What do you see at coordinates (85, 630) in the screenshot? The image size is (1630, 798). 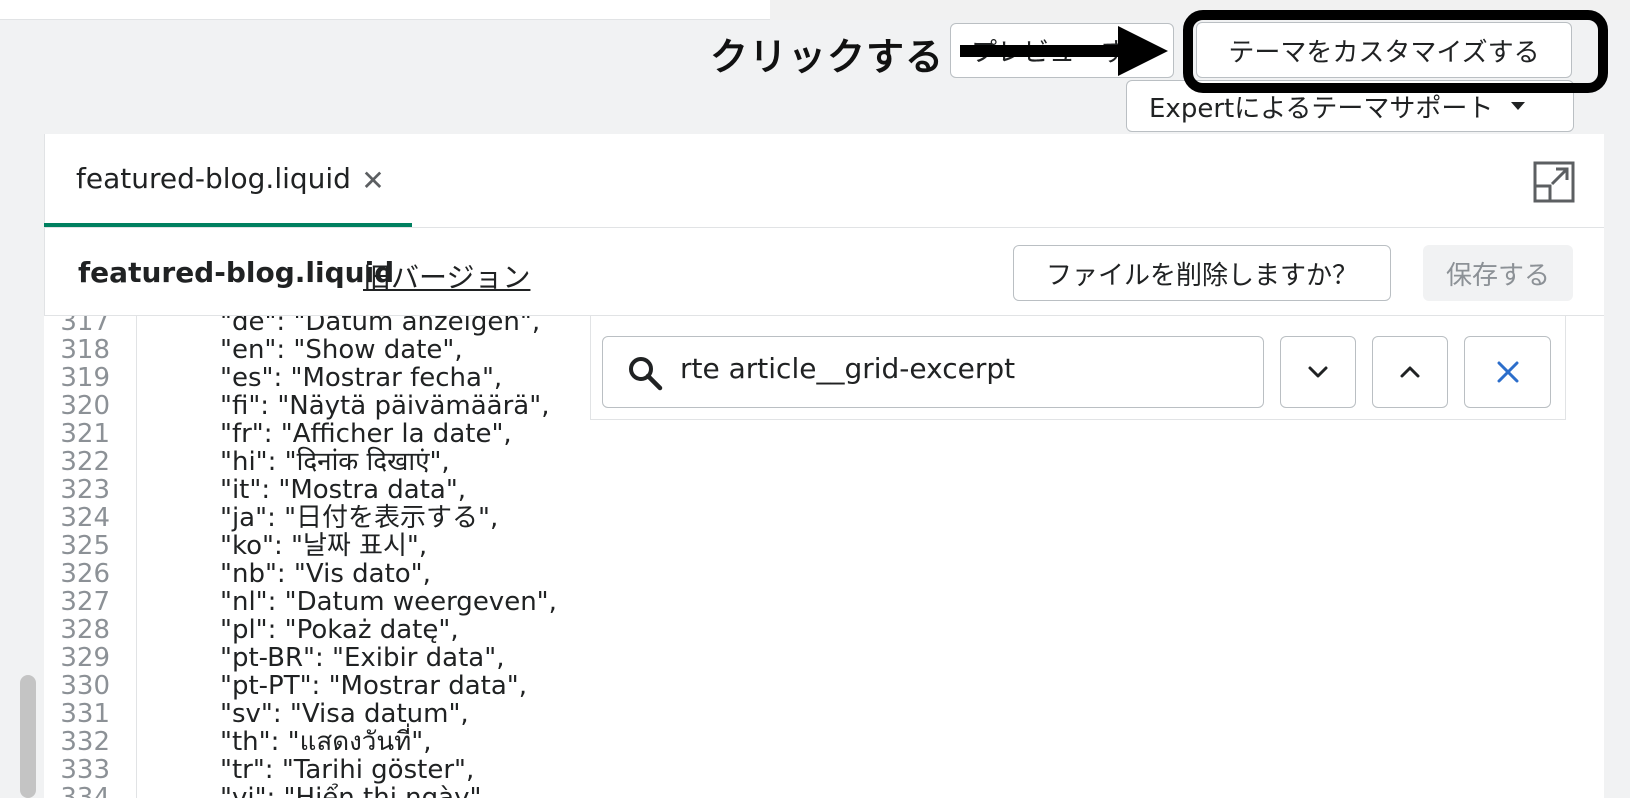 I see `line-number: 328` at bounding box center [85, 630].